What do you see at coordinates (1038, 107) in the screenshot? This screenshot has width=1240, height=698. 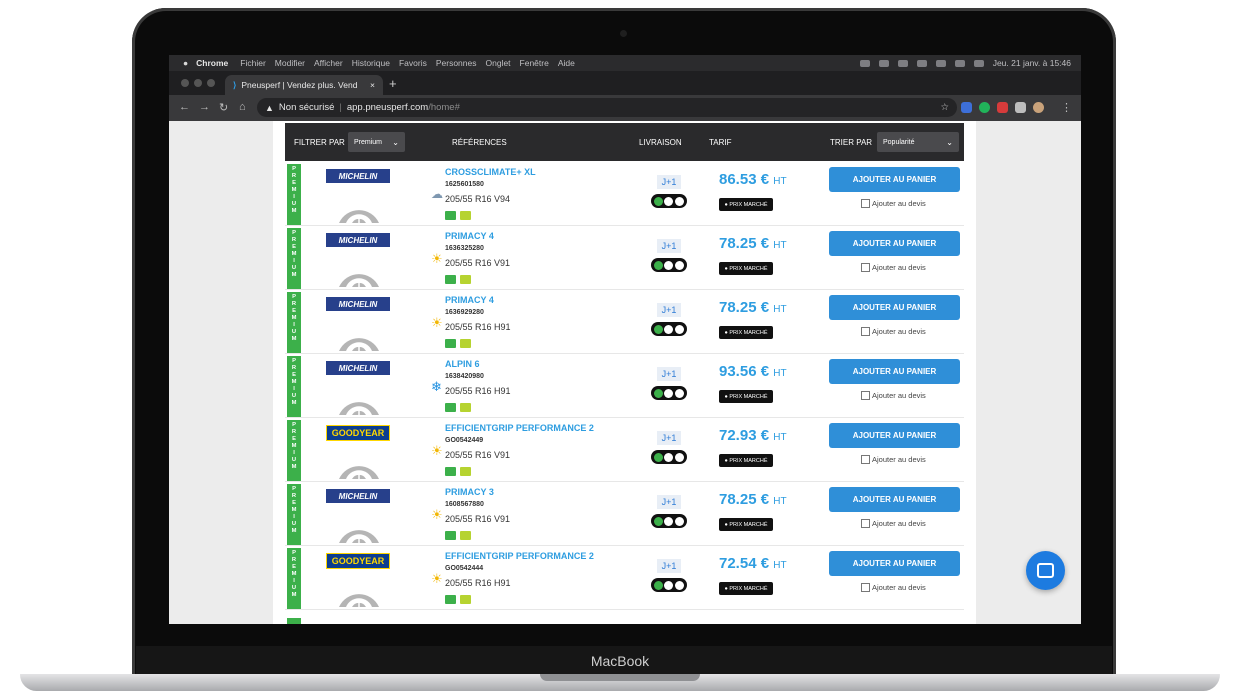 I see `avatar` at bounding box center [1038, 107].